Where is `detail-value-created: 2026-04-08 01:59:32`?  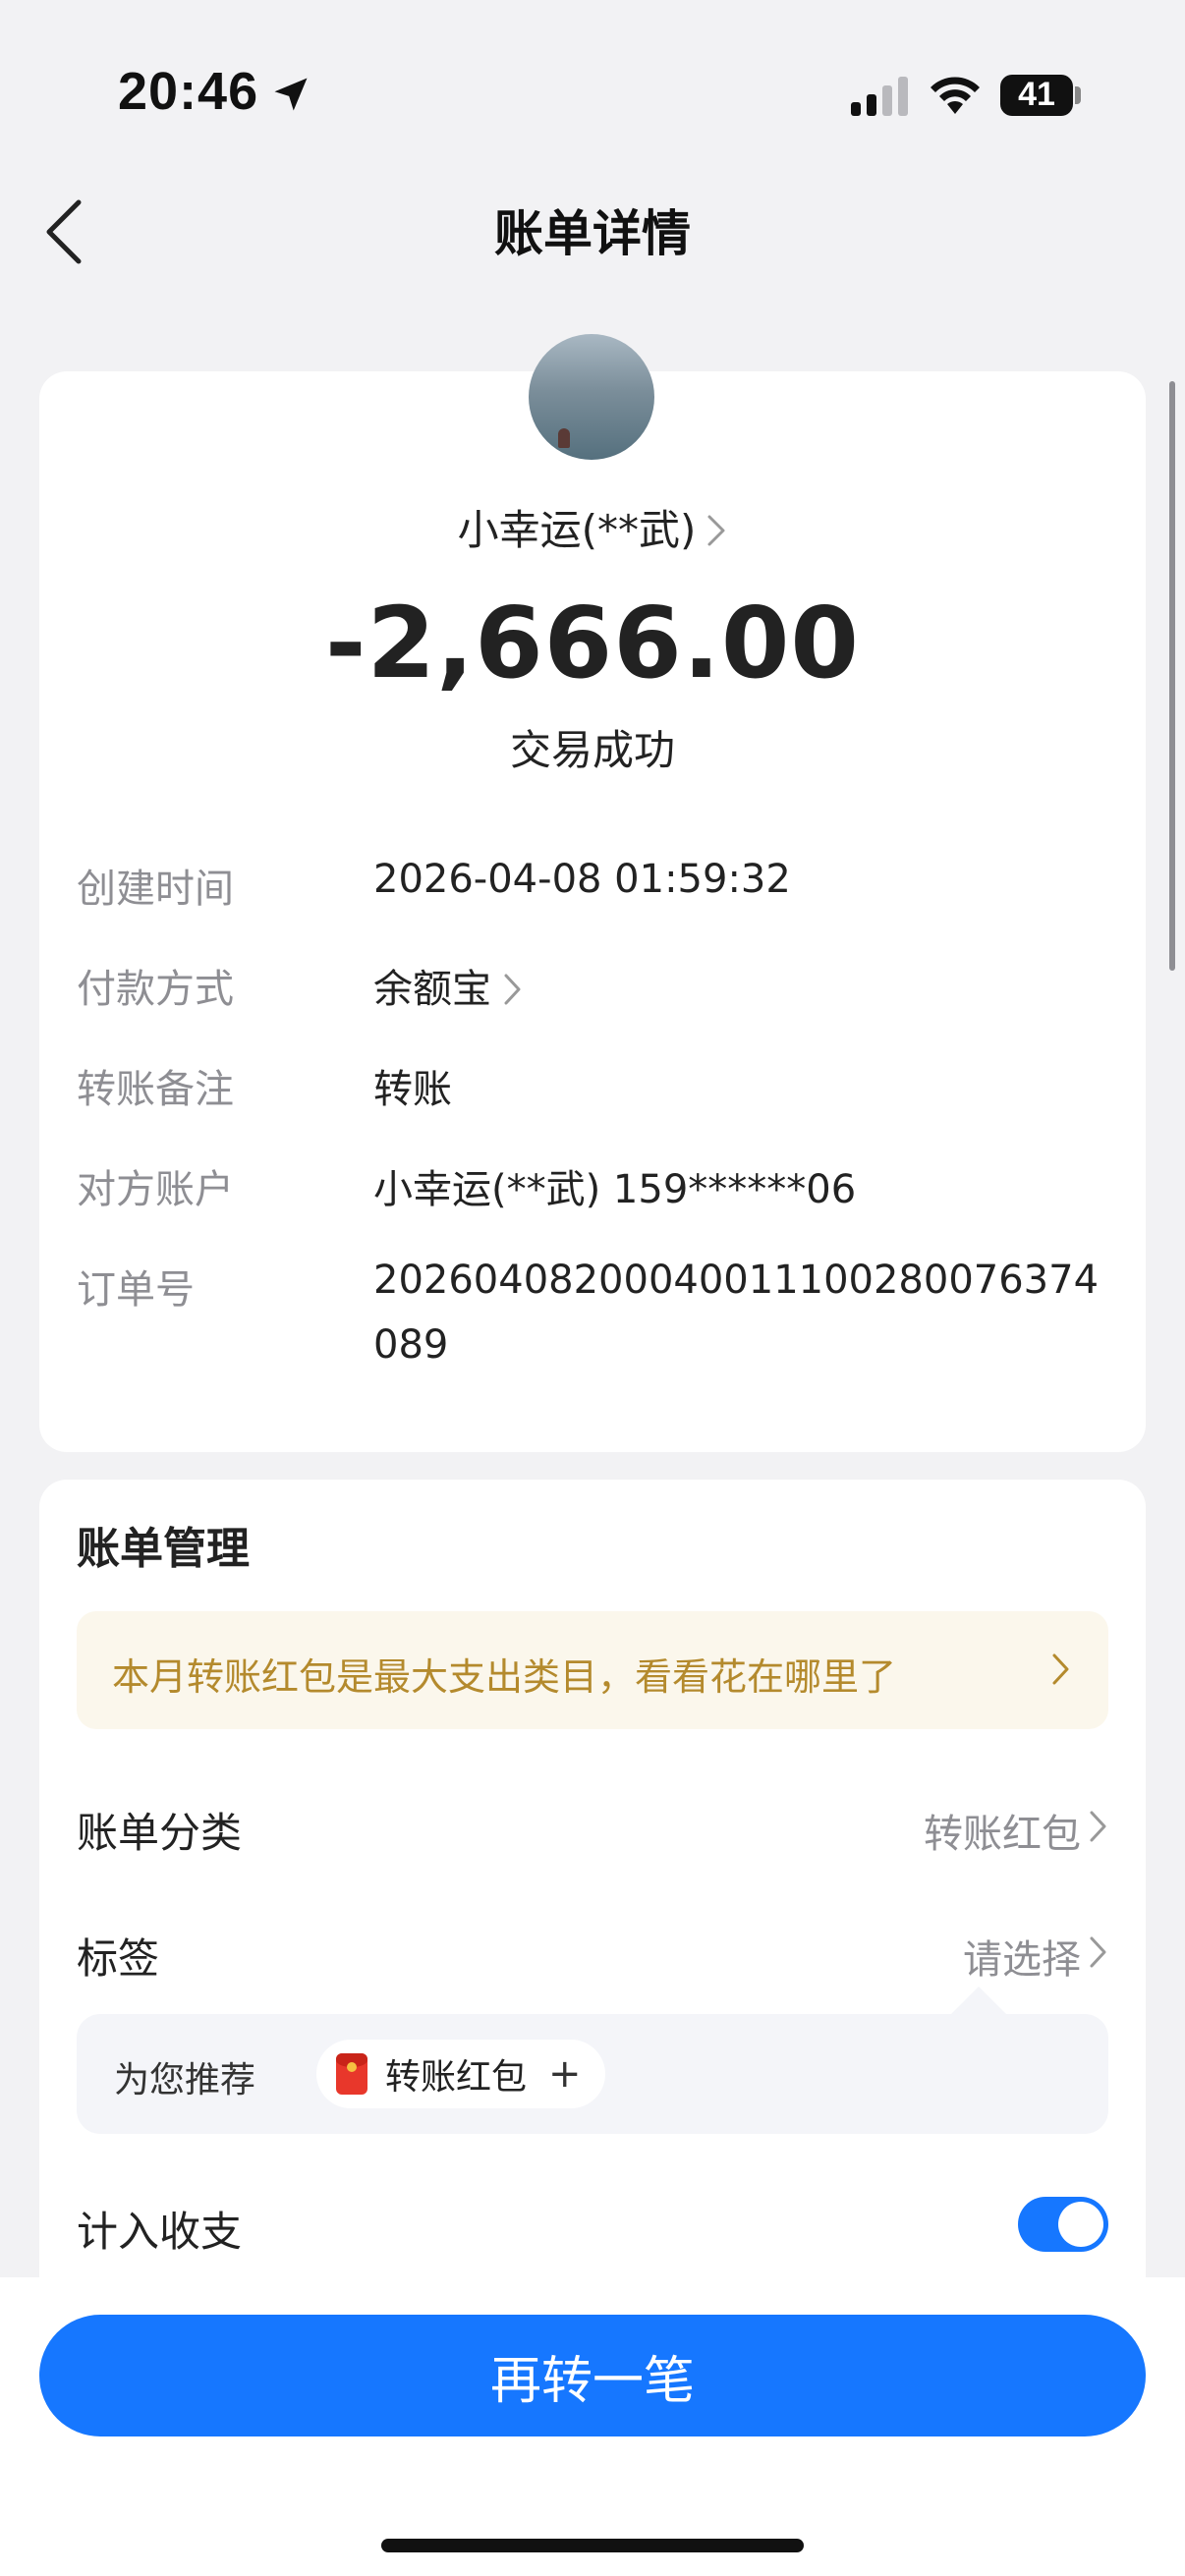
detail-value-created: 2026-04-08 01:59:32 is located at coordinates (582, 879).